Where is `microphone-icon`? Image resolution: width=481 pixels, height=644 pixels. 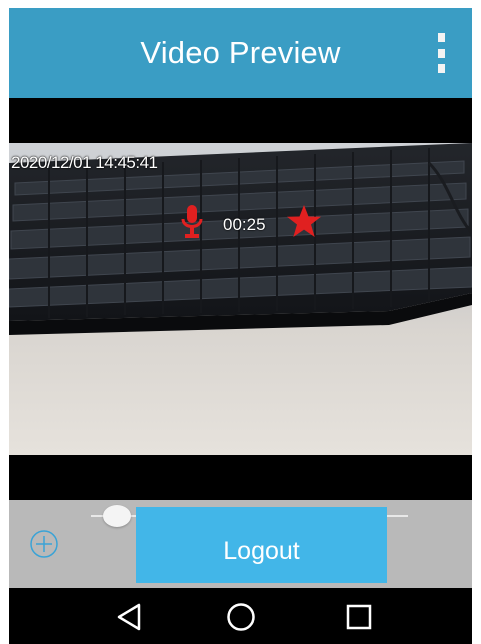 microphone-icon is located at coordinates (192, 221).